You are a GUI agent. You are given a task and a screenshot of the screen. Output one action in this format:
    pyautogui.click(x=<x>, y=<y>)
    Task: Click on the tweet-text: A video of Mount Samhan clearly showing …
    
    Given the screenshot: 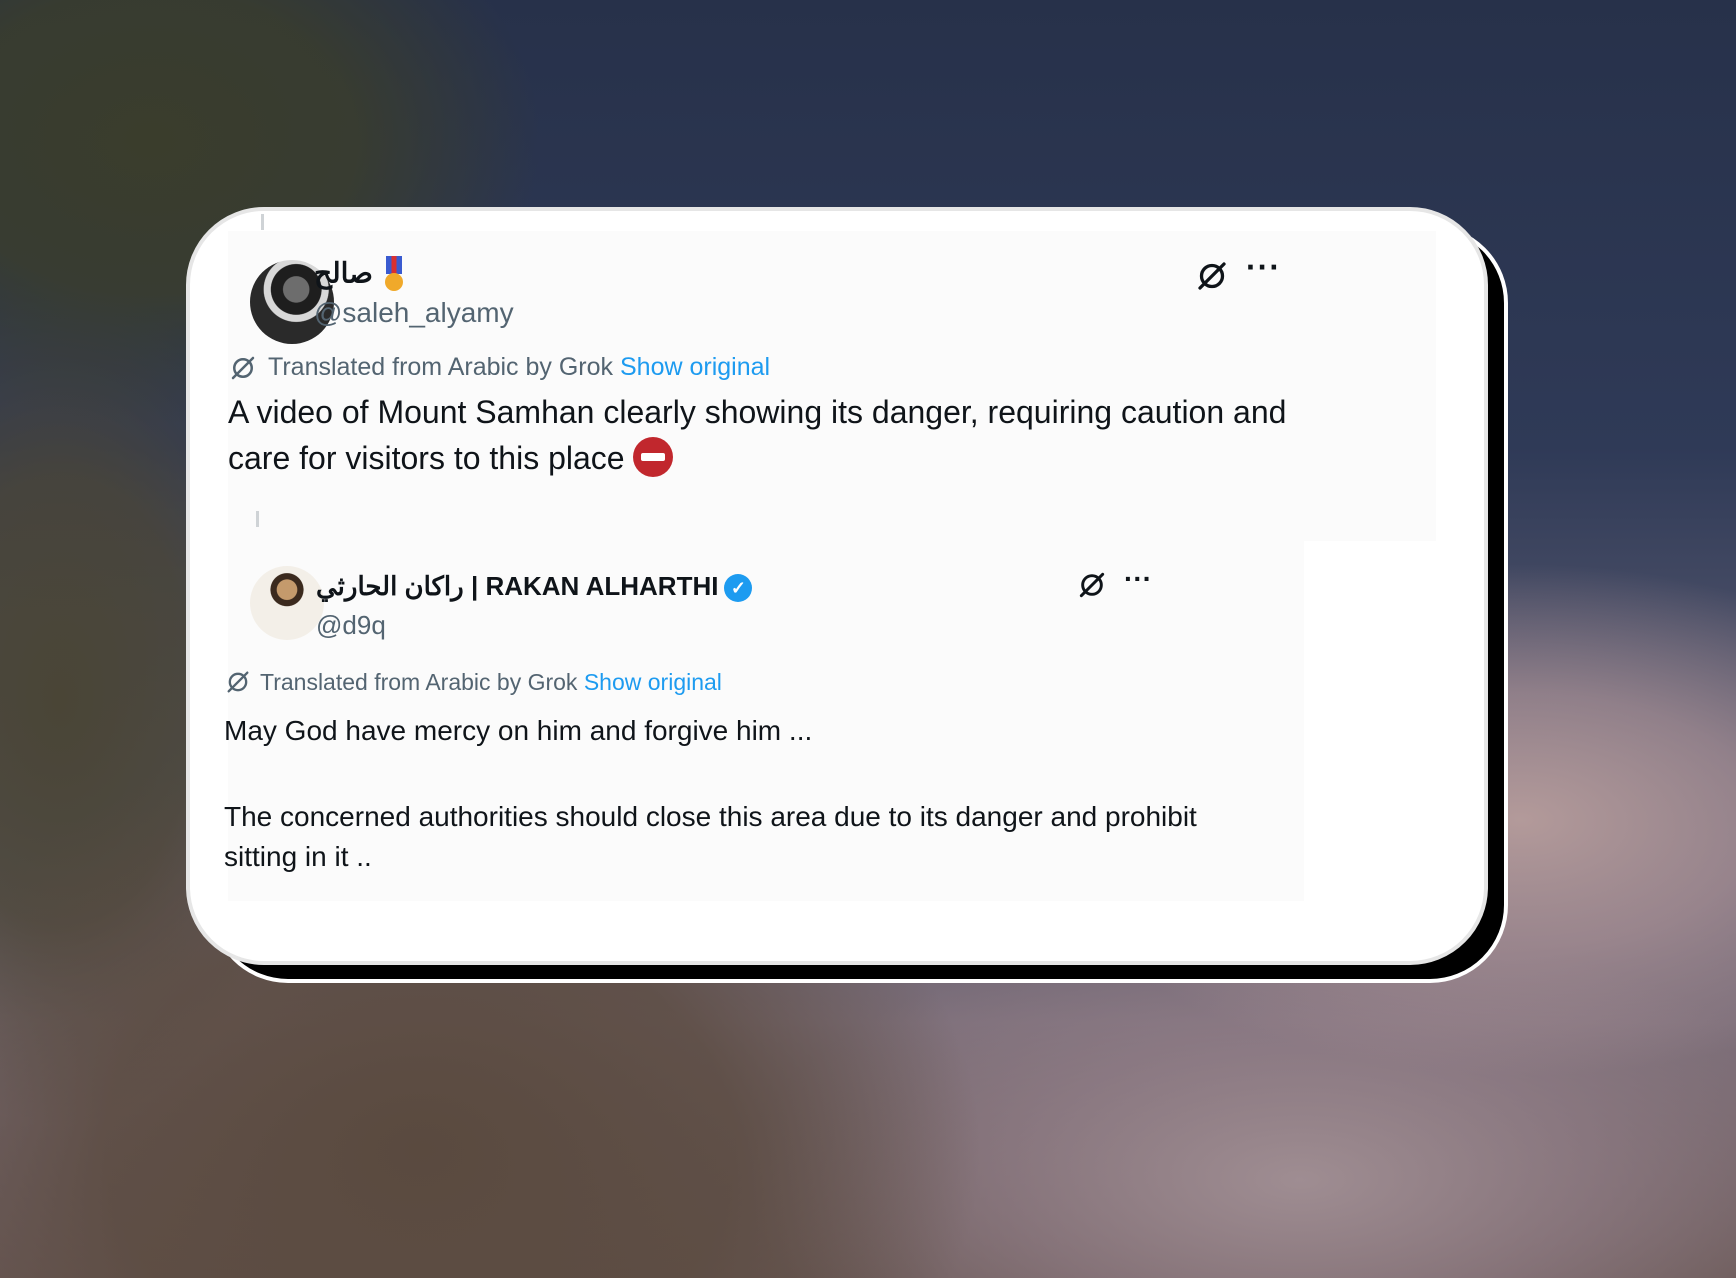 What is the action you would take?
    pyautogui.click(x=757, y=435)
    